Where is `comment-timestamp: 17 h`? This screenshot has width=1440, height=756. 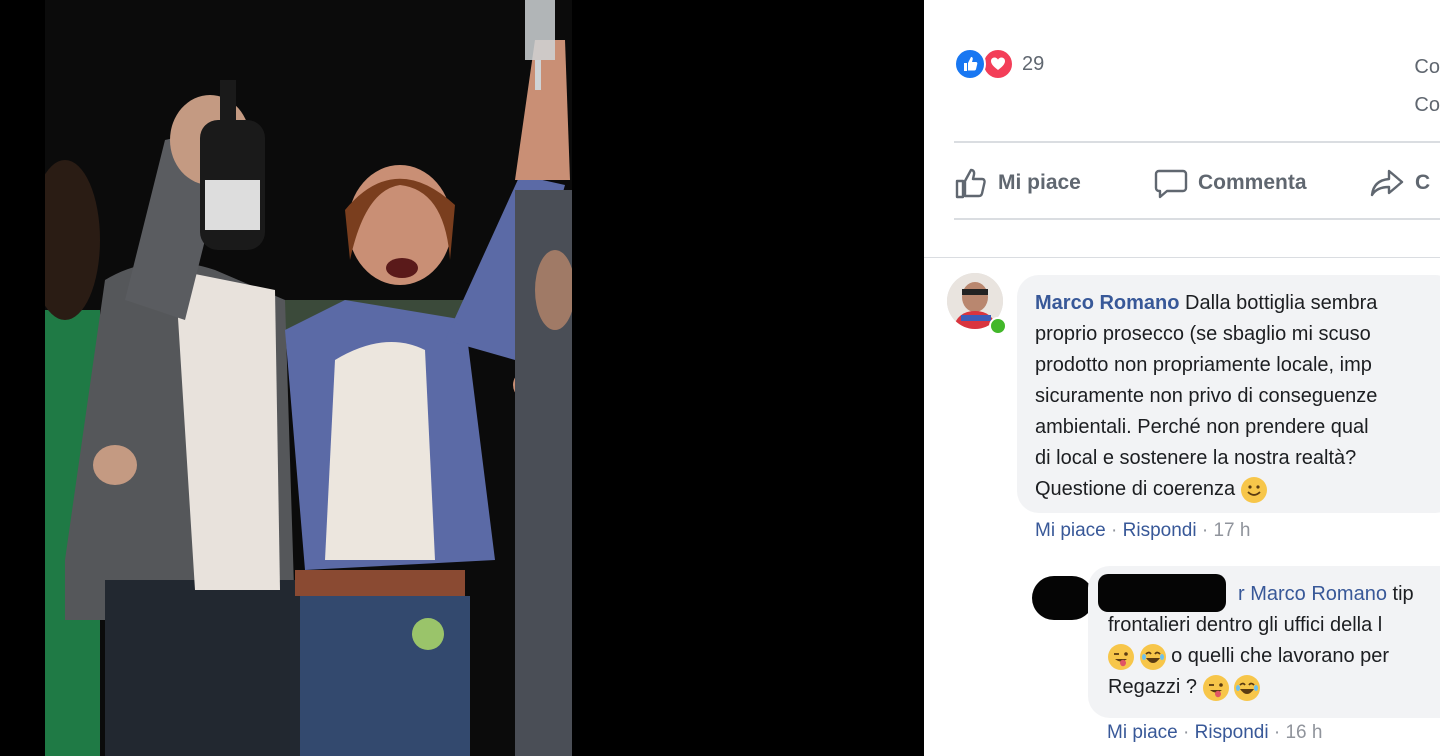
comment-timestamp: 17 h is located at coordinates (1231, 530).